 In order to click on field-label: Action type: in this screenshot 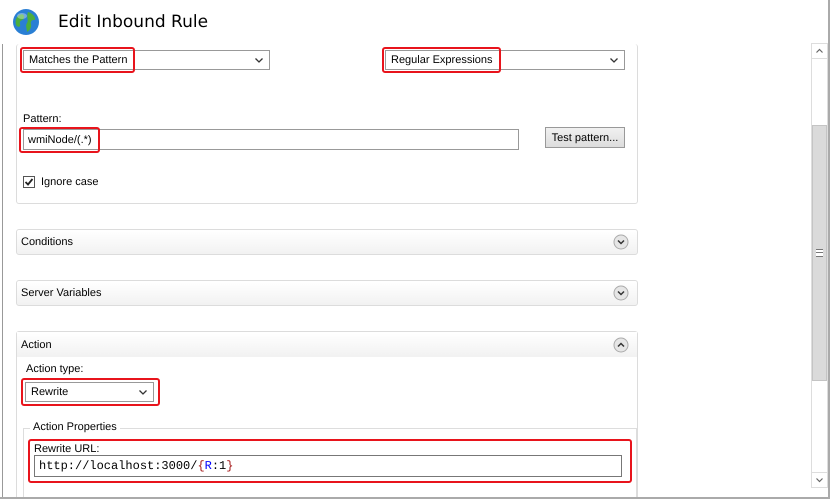, I will do `click(55, 369)`.